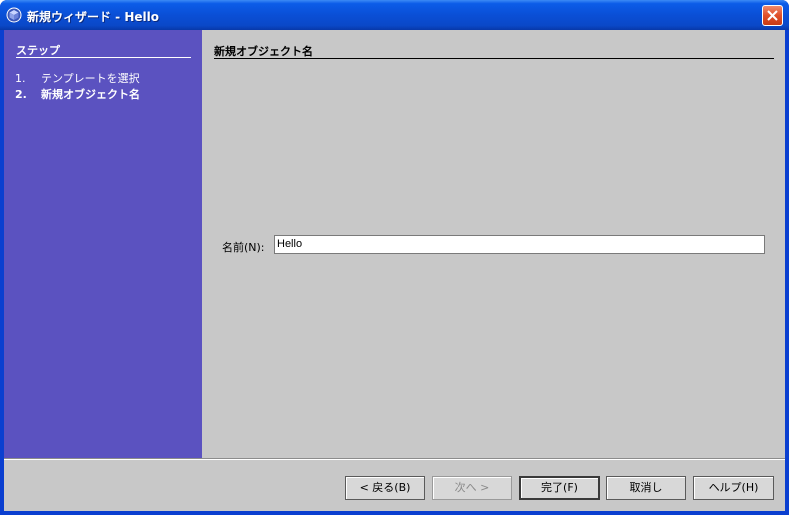 This screenshot has width=789, height=515. What do you see at coordinates (93, 17) in the screenshot?
I see `window-title: 新規ウィザード - Hello` at bounding box center [93, 17].